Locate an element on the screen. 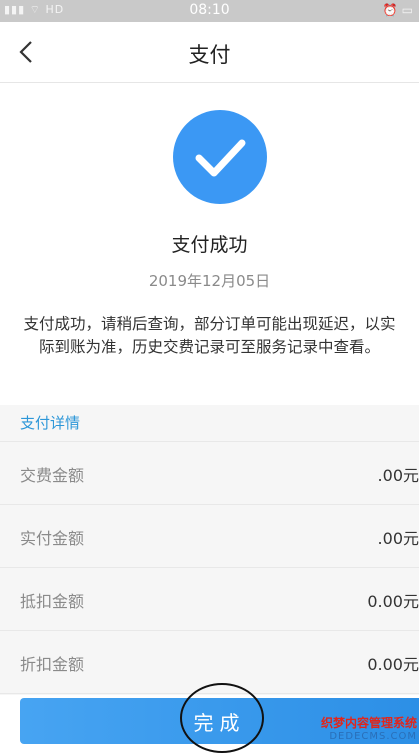  watermark: 织梦内容管理系统 DEDECMS.COM is located at coordinates (363, 730).